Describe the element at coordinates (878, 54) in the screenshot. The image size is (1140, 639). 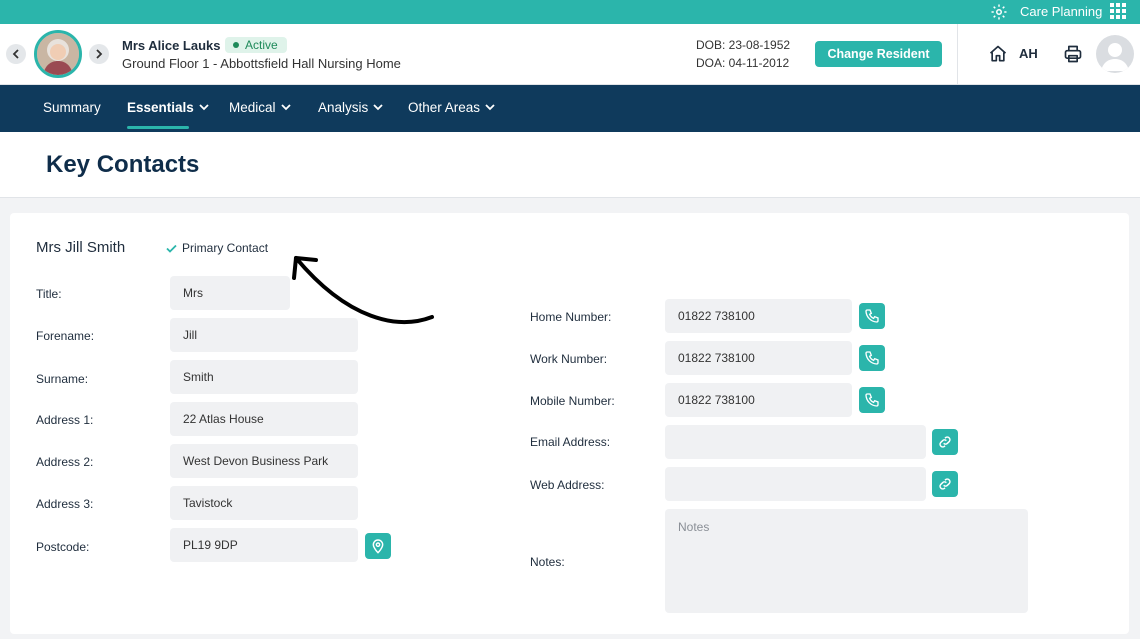
I see `change-resident-button: Change Resident` at that location.